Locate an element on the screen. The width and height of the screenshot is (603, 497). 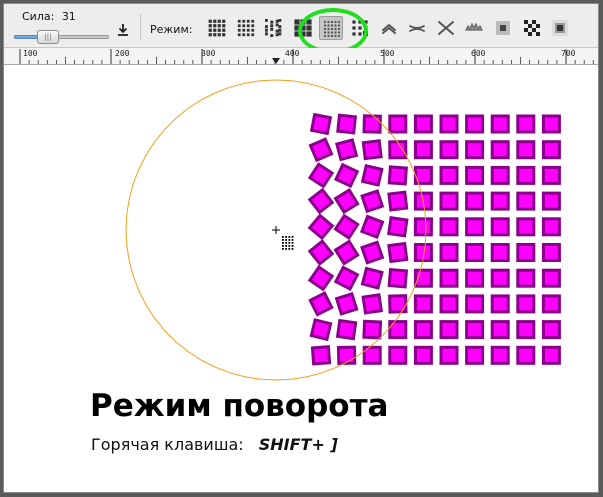
hotkey-value: SHIFT+ ] is located at coordinates (298, 444).